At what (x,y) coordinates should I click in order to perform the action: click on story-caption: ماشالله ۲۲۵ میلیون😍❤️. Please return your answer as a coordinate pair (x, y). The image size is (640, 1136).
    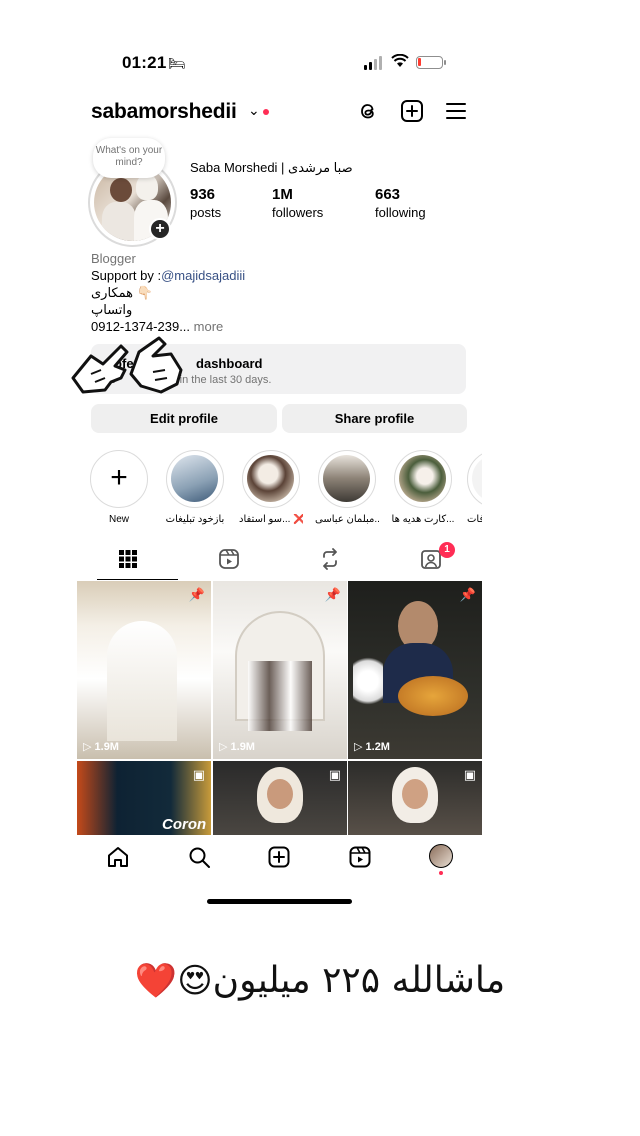
    Looking at the image, I should click on (320, 980).